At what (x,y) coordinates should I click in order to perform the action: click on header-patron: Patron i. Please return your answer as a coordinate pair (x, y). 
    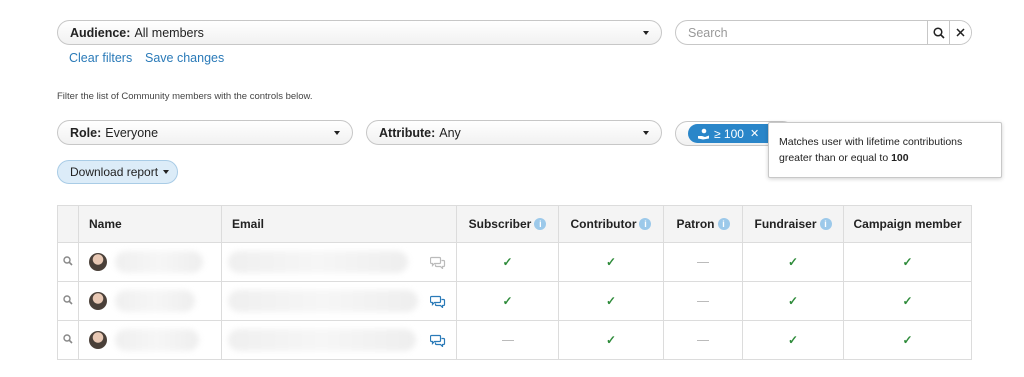
    Looking at the image, I should click on (703, 224).